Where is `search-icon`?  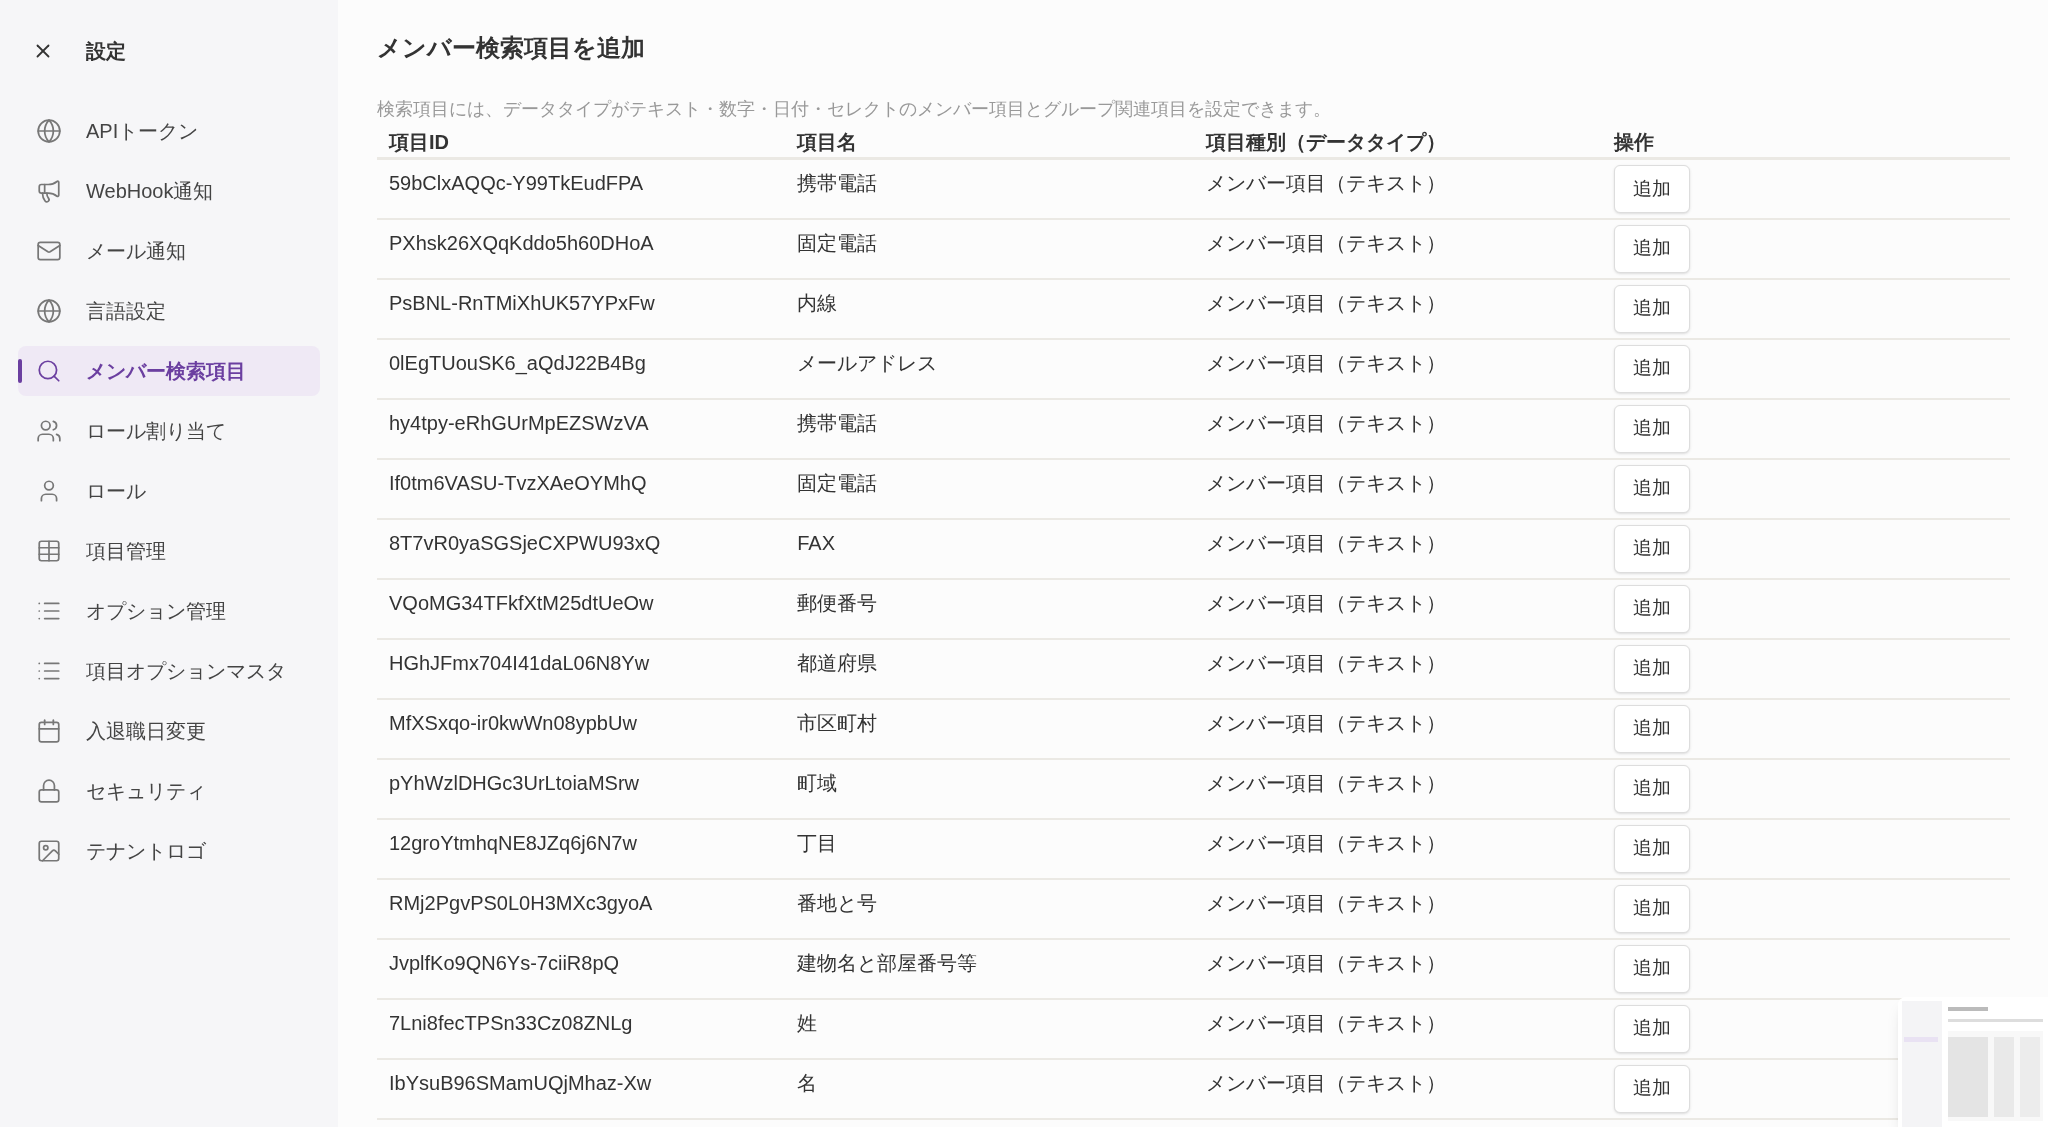
search-icon is located at coordinates (49, 371).